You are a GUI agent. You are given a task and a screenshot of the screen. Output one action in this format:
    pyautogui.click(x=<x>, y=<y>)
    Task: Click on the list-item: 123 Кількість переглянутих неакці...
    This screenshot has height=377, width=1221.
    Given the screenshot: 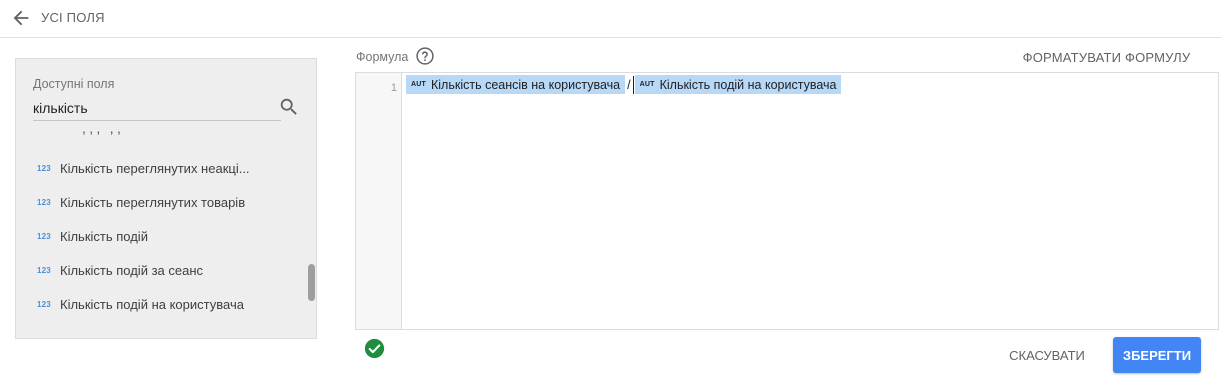 What is the action you would take?
    pyautogui.click(x=161, y=168)
    